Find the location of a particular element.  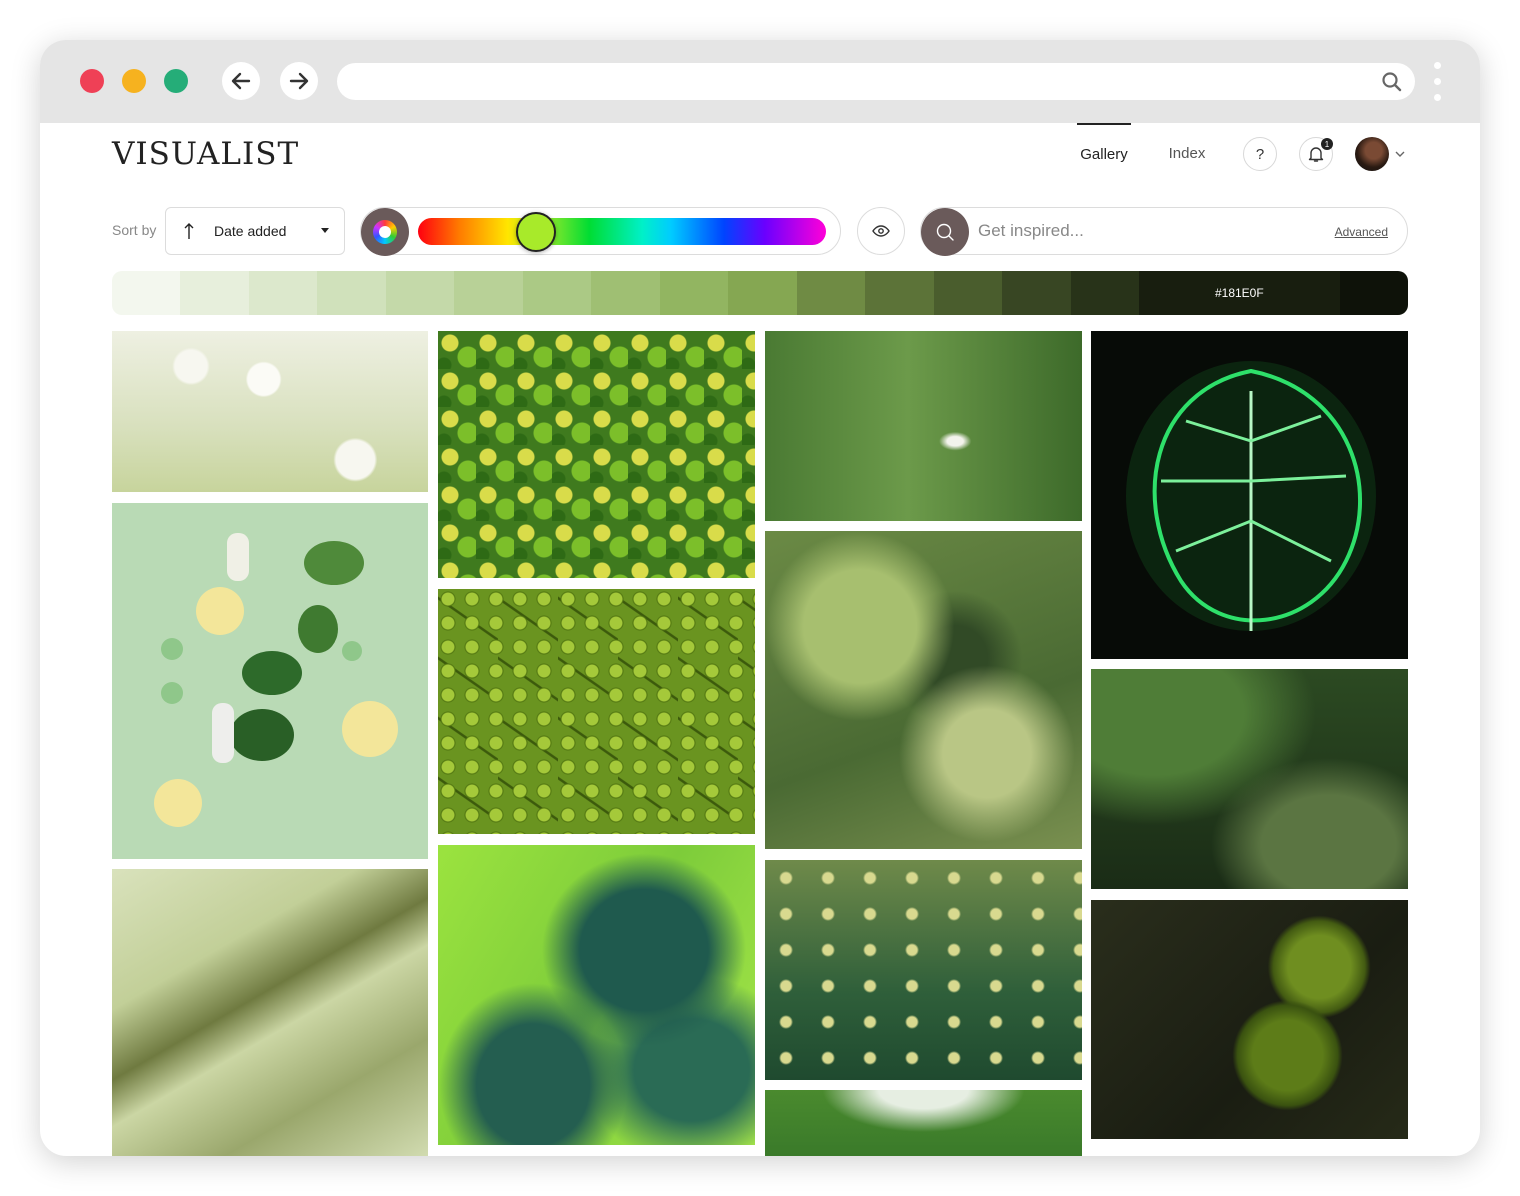

sort-dropdown: Date added is located at coordinates (255, 231).